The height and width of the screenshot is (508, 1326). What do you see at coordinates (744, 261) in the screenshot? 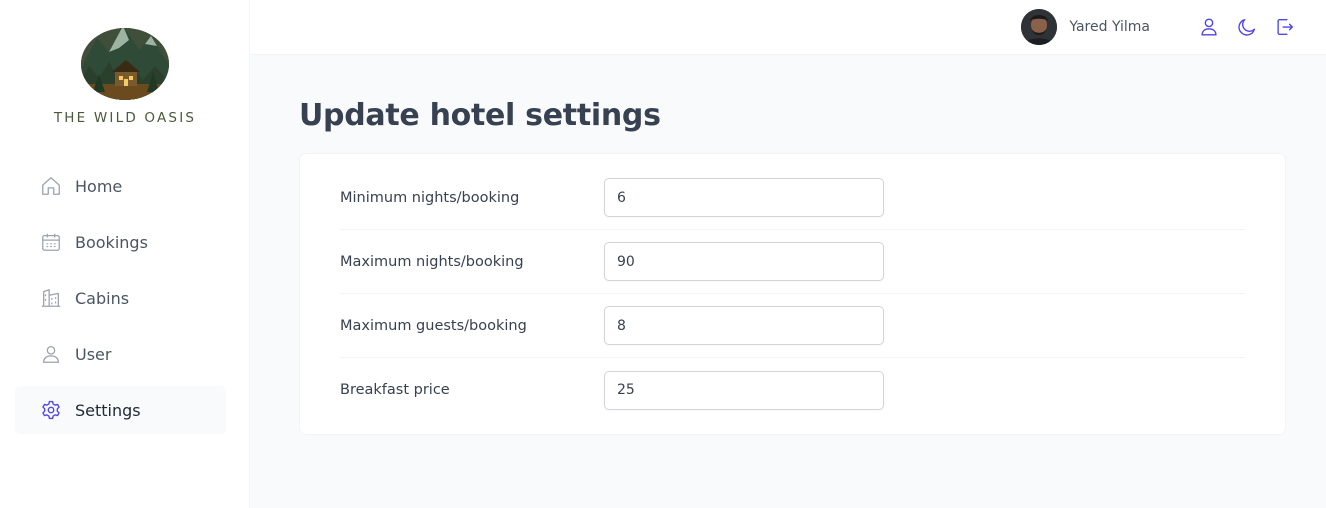
I see `max-nights-input` at bounding box center [744, 261].